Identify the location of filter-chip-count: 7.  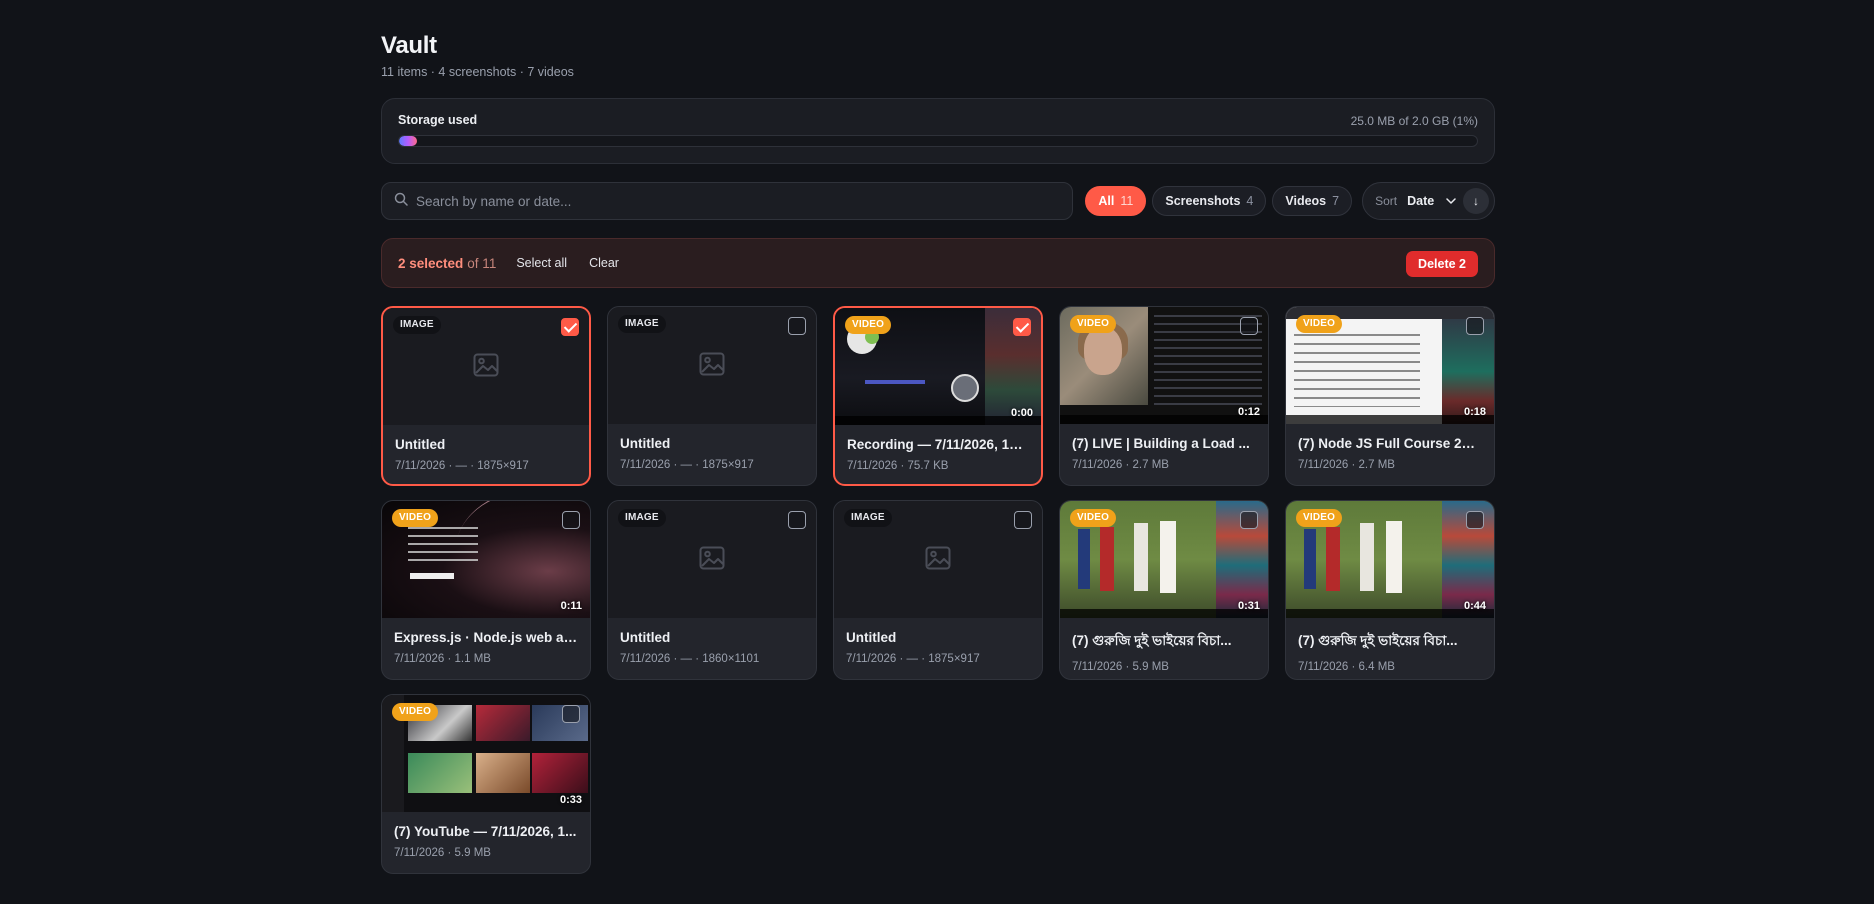
(1336, 201).